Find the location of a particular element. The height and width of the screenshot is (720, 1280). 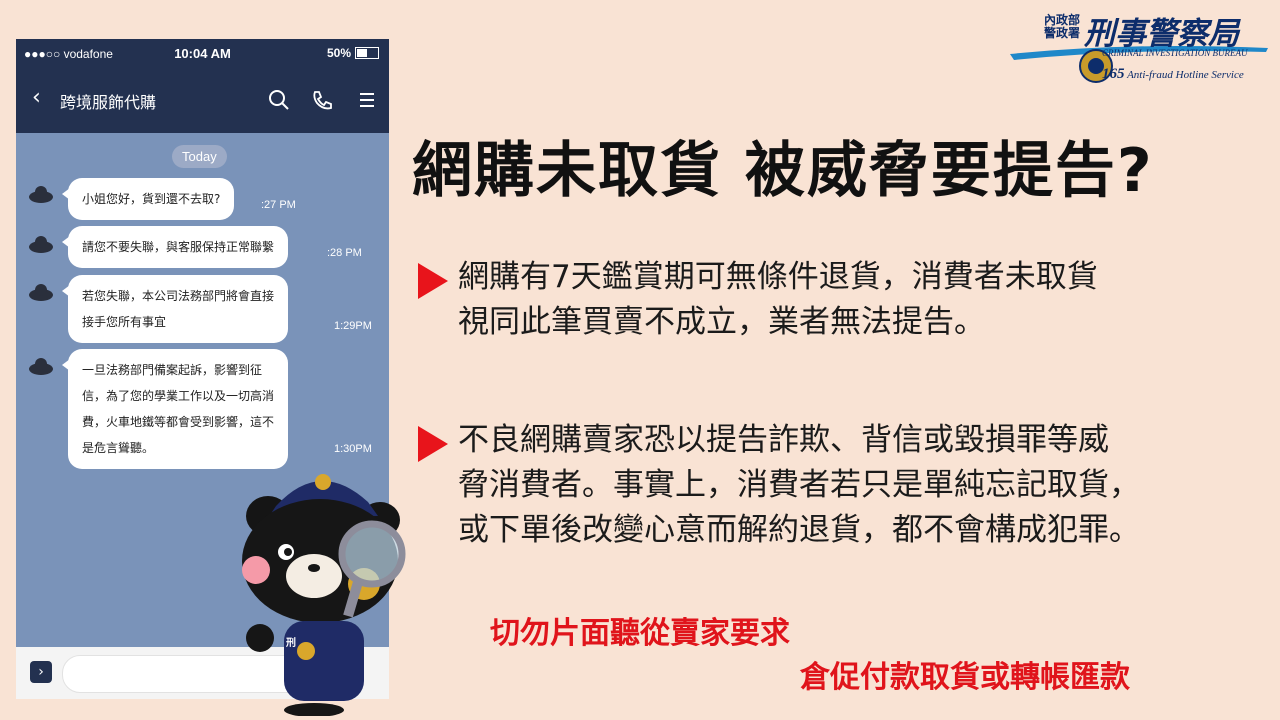

phone-icon is located at coordinates (322, 100).